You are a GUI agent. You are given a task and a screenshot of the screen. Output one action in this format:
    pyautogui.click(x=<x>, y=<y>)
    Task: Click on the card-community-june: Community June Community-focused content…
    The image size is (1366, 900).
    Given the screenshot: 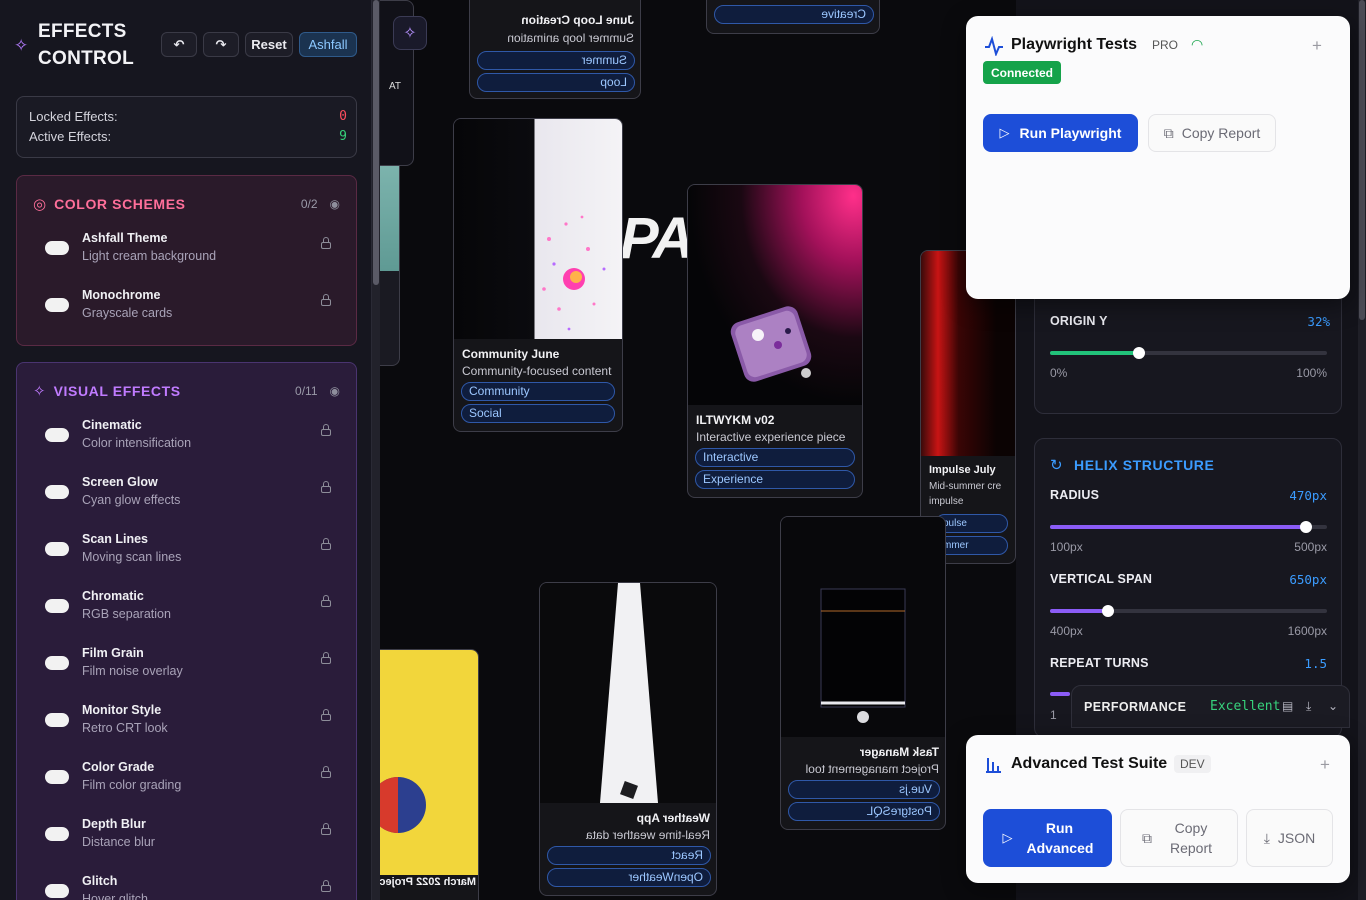 What is the action you would take?
    pyautogui.click(x=538, y=275)
    